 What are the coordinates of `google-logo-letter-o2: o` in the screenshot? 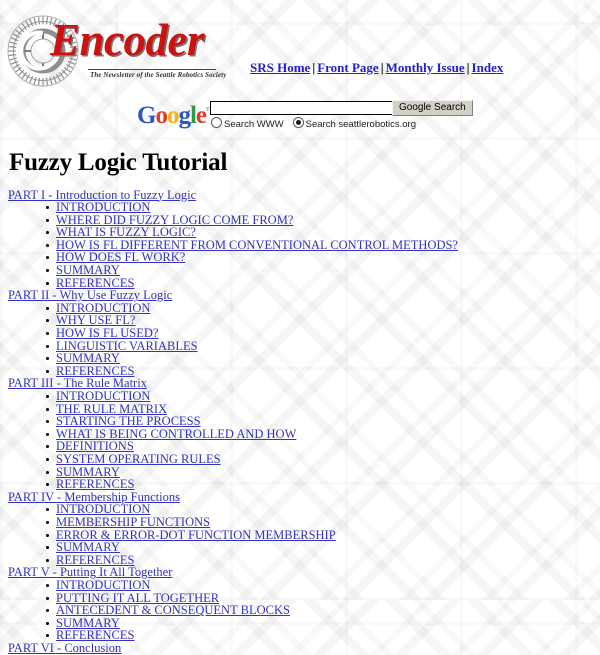 It's located at (172, 115).